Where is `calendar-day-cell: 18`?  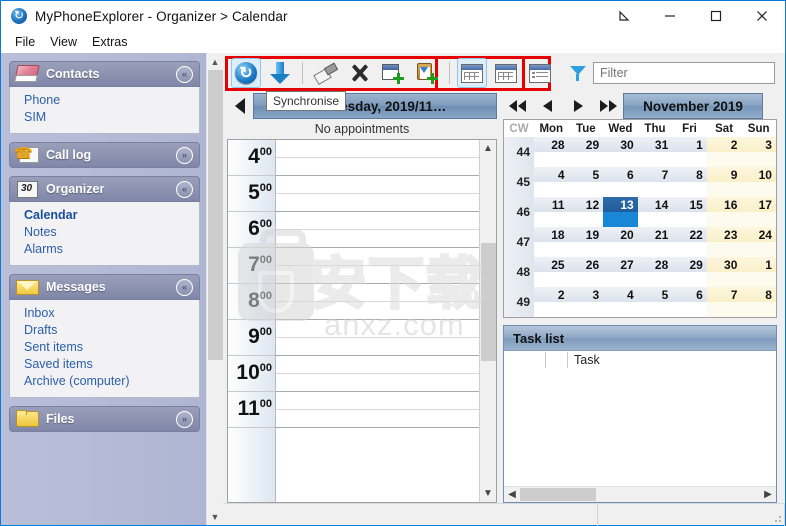
calendar-day-cell: 18 is located at coordinates (551, 234).